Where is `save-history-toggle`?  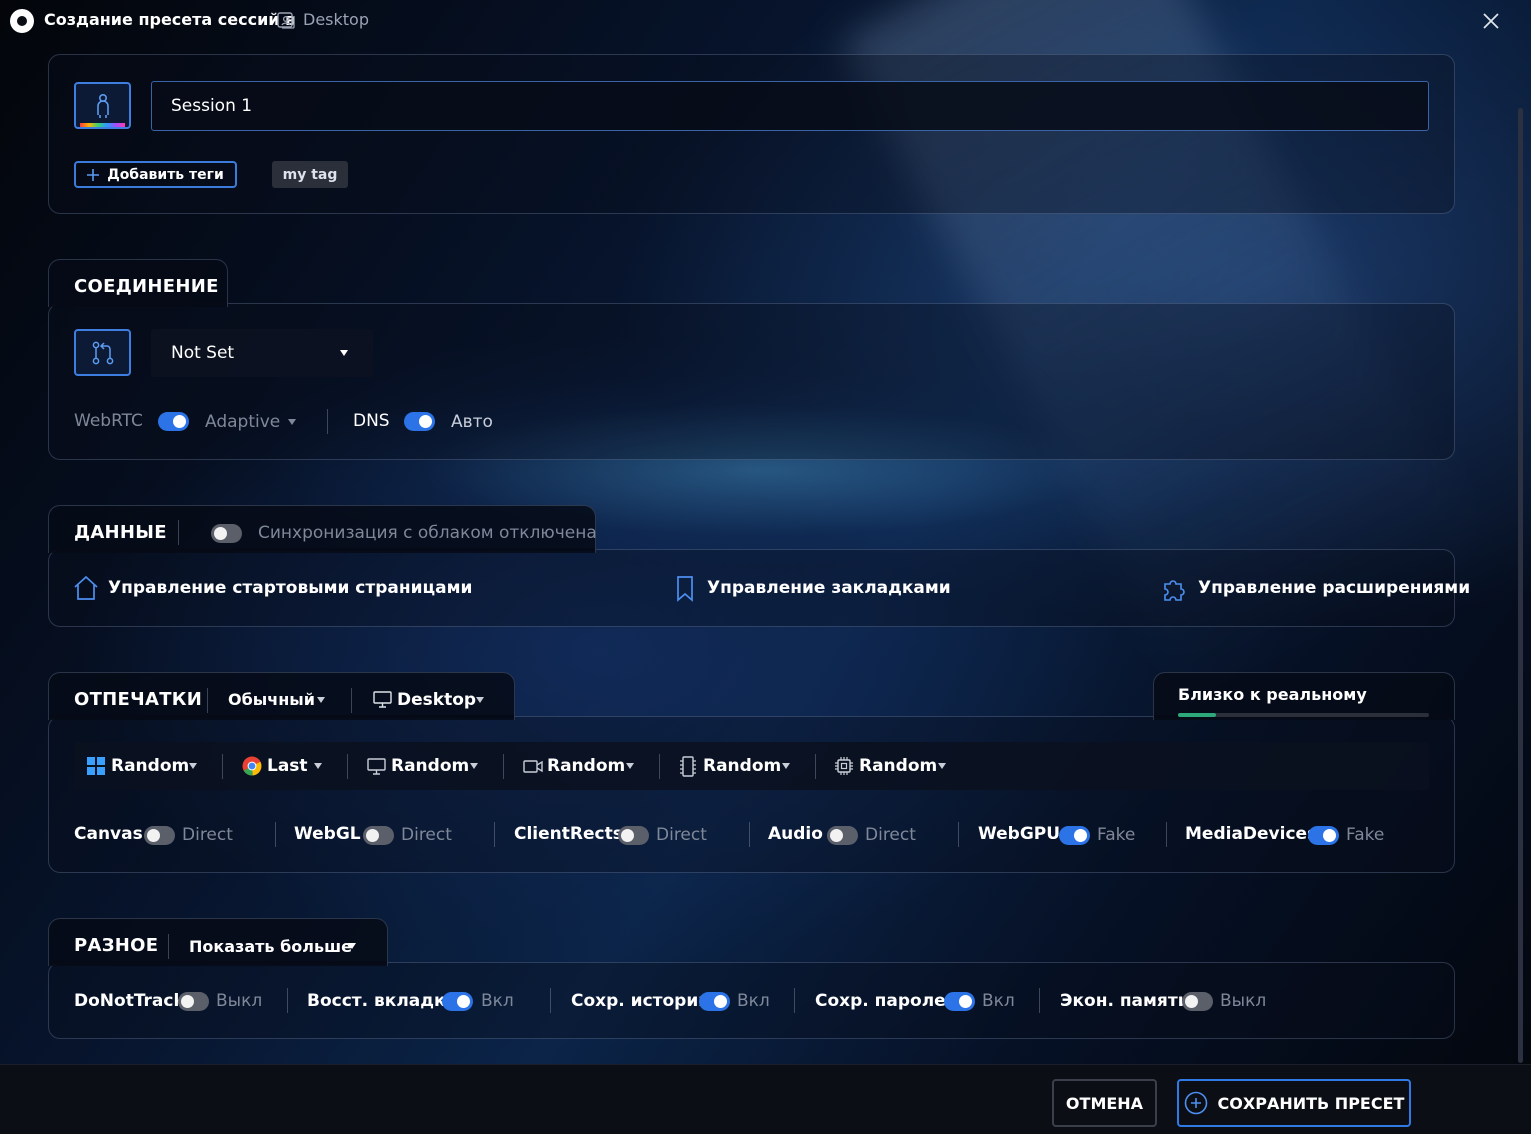
save-history-toggle is located at coordinates (714, 1001).